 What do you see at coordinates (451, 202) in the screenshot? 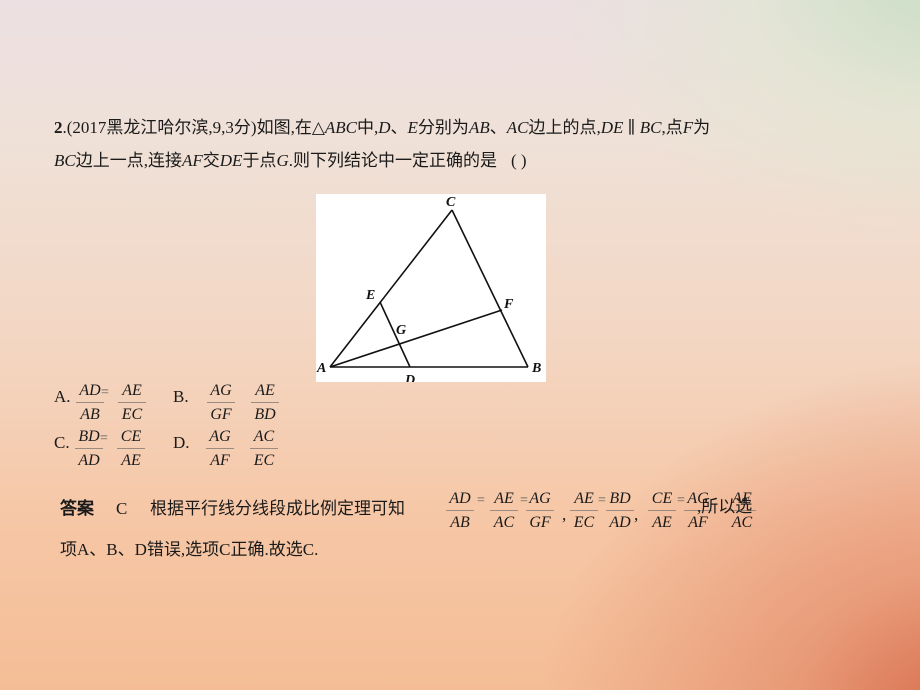
I see `point-label-c: C` at bounding box center [451, 202].